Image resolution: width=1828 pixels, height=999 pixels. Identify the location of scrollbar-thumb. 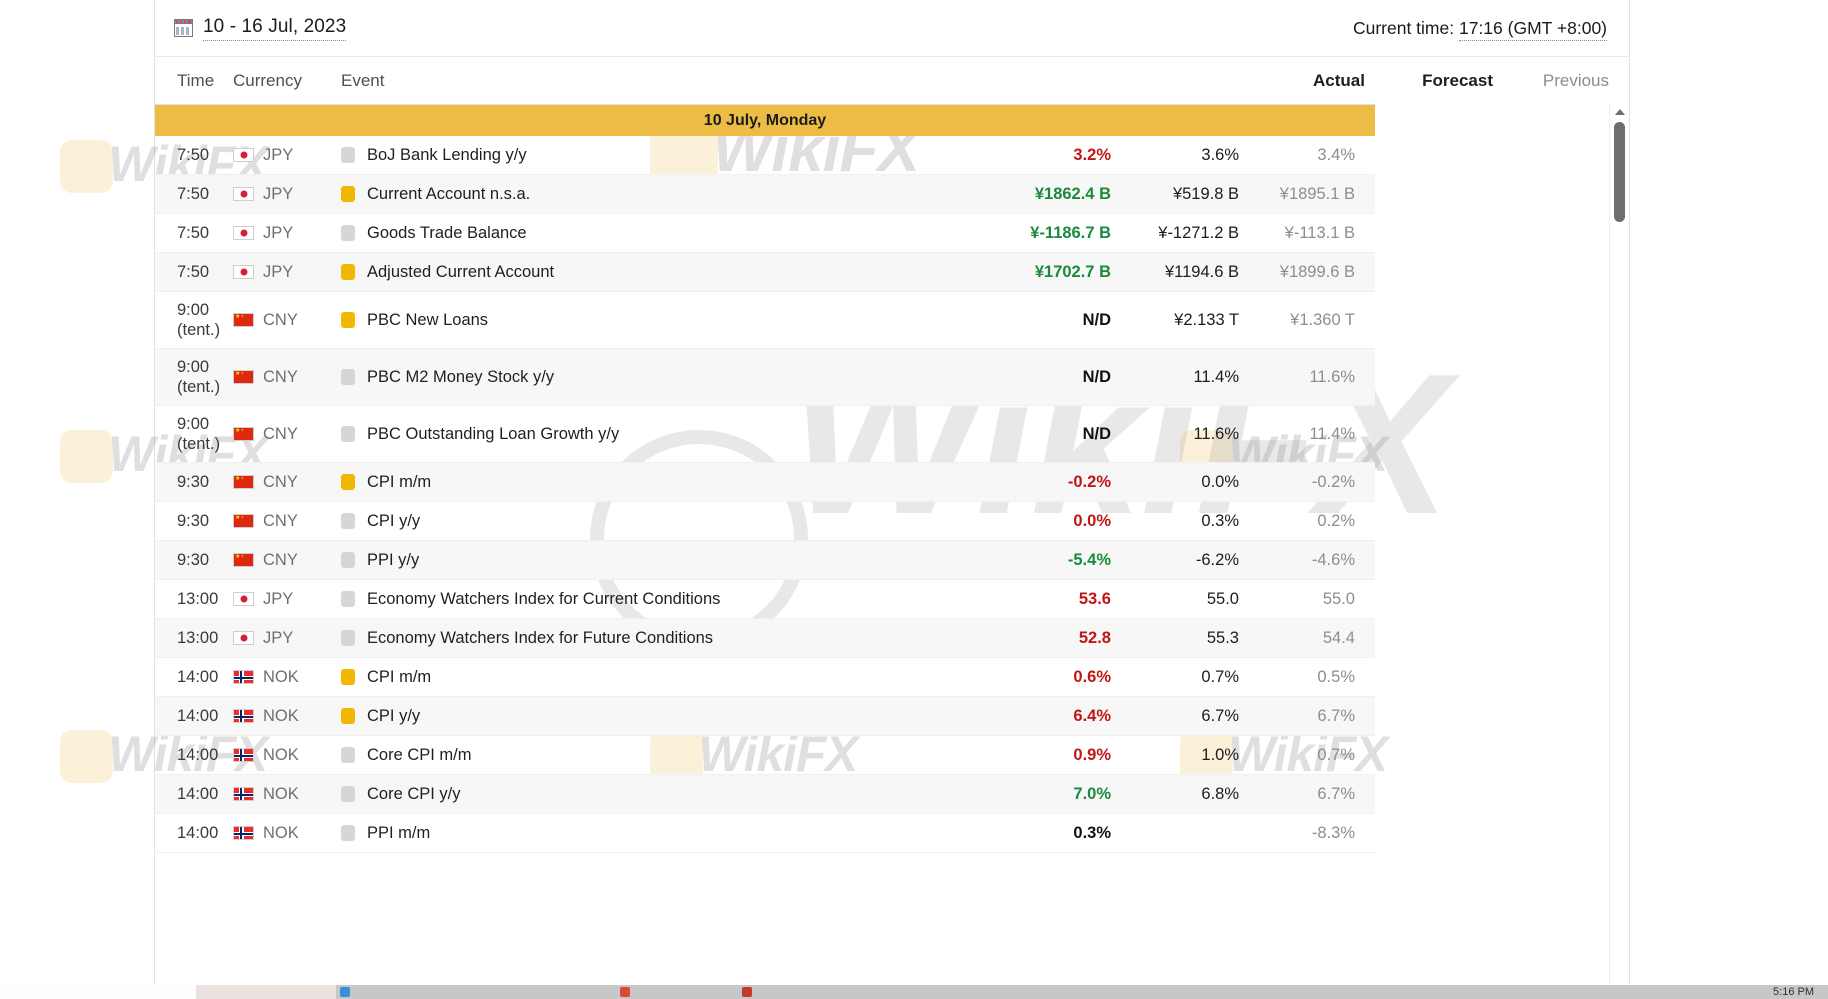
(1619, 172).